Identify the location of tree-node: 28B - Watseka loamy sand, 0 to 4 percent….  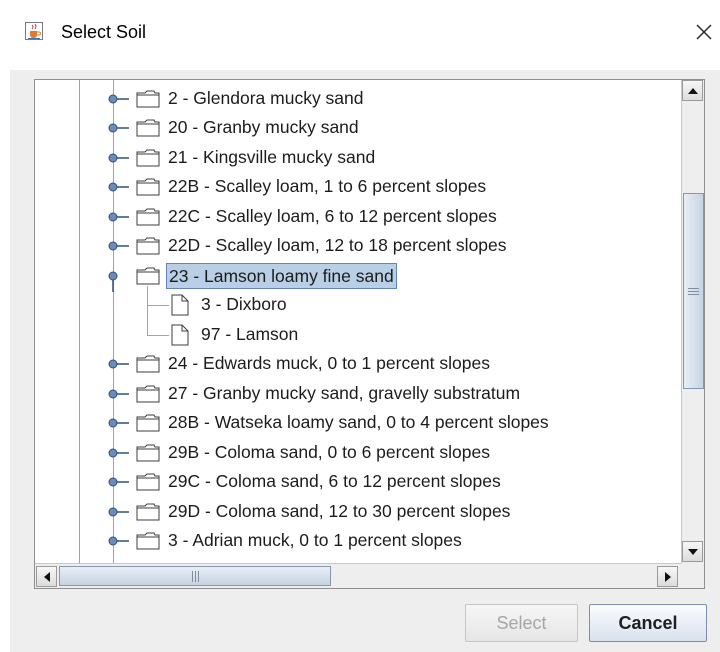
(358, 422).